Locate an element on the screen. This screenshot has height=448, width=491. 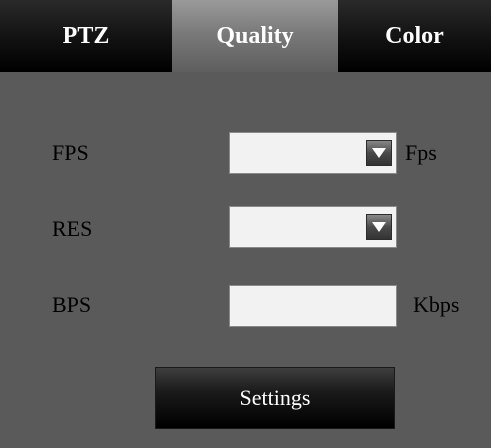
res-select is located at coordinates (313, 227).